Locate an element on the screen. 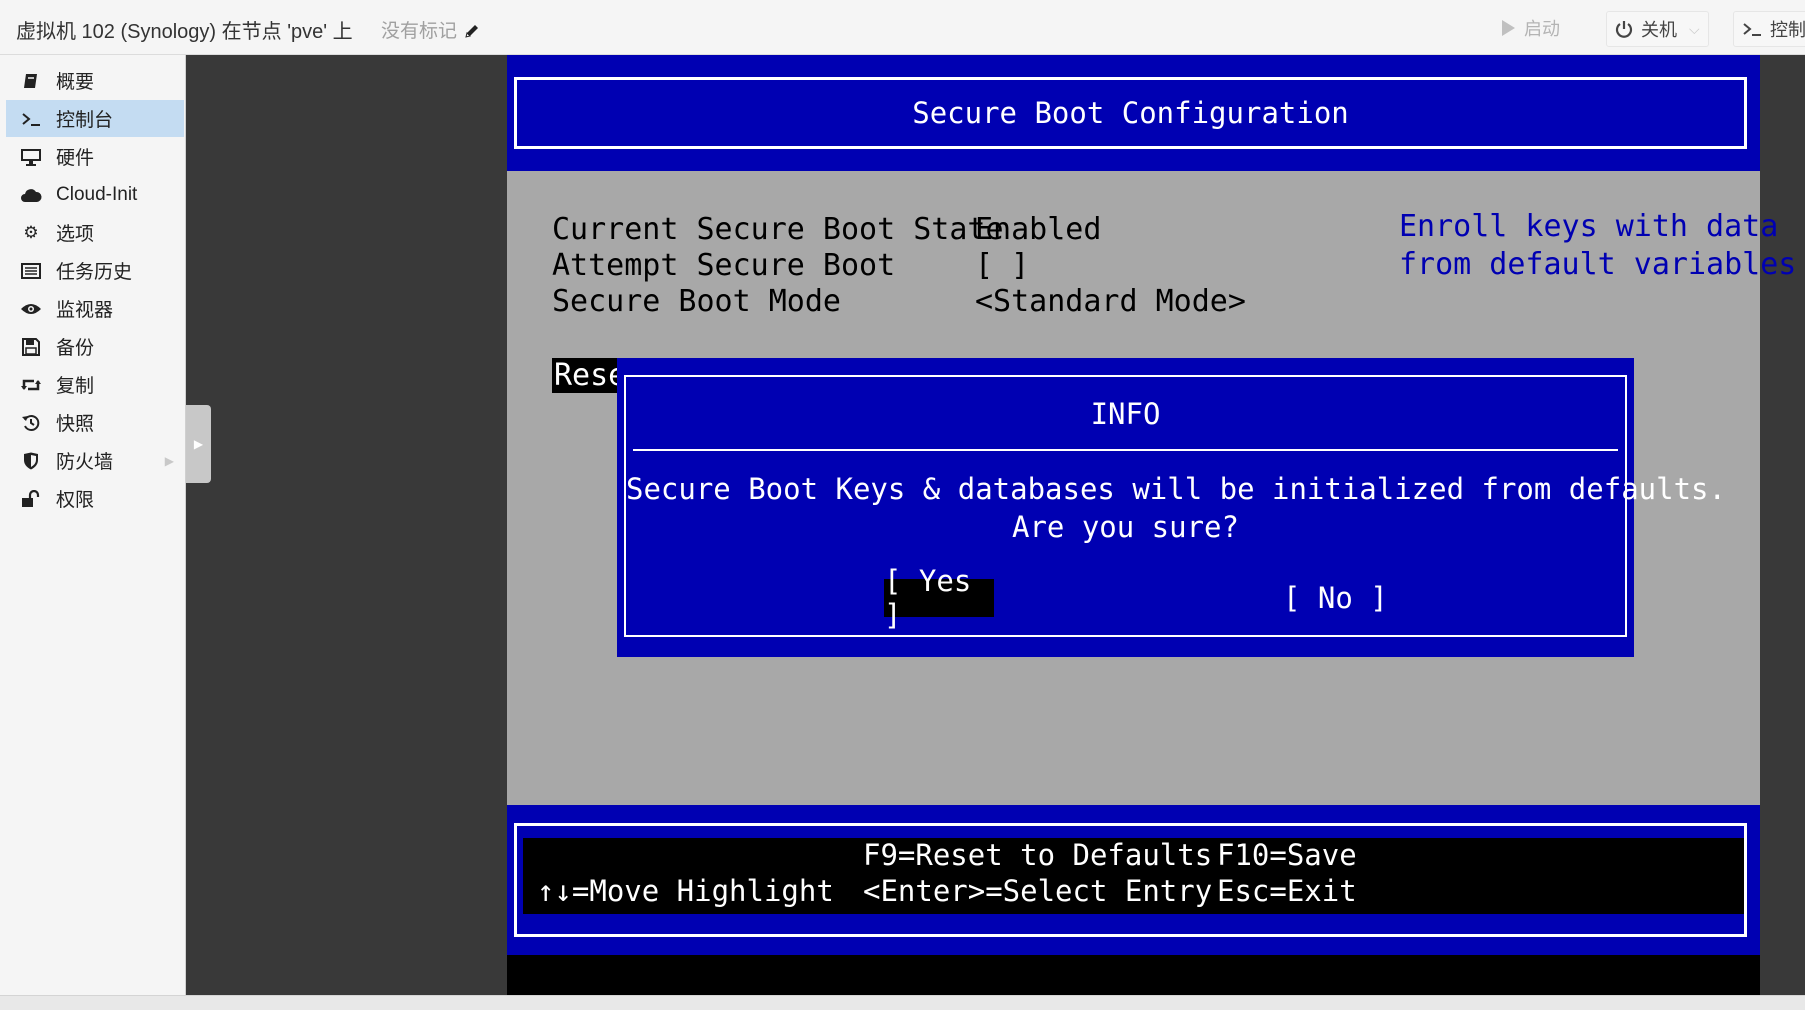 The height and width of the screenshot is (1010, 1805). start-button: 启动 is located at coordinates (1530, 28).